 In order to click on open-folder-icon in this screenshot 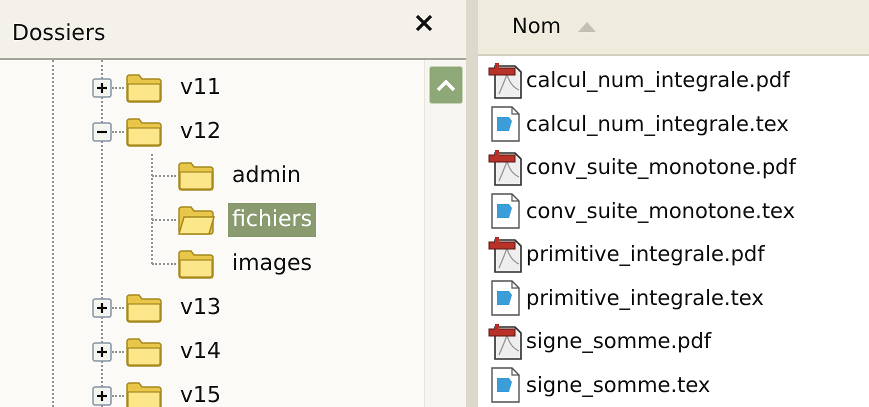, I will do `click(196, 220)`.